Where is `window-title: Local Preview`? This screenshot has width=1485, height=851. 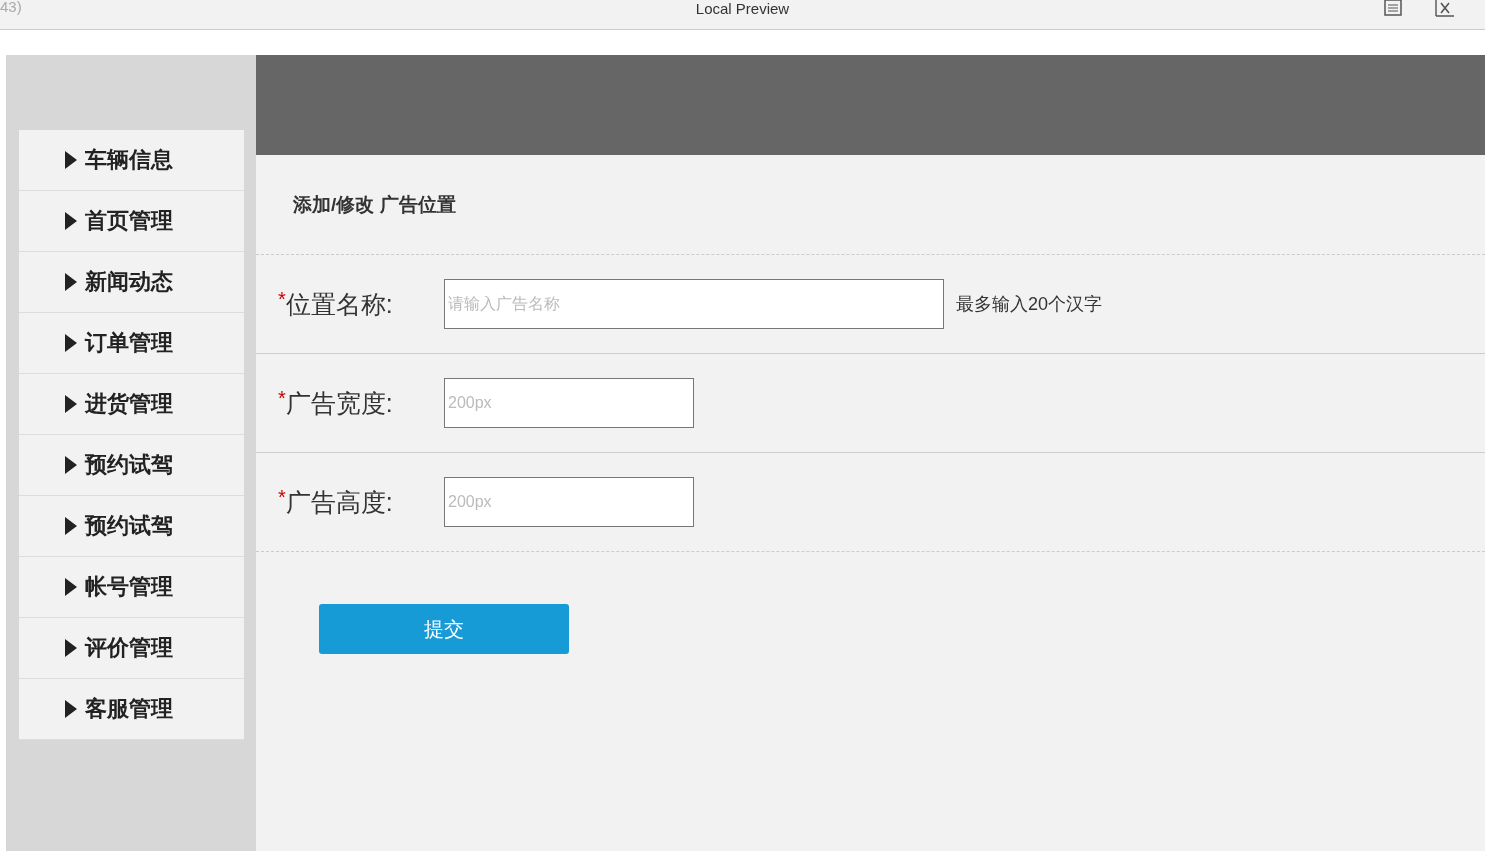
window-title: Local Preview is located at coordinates (742, 8).